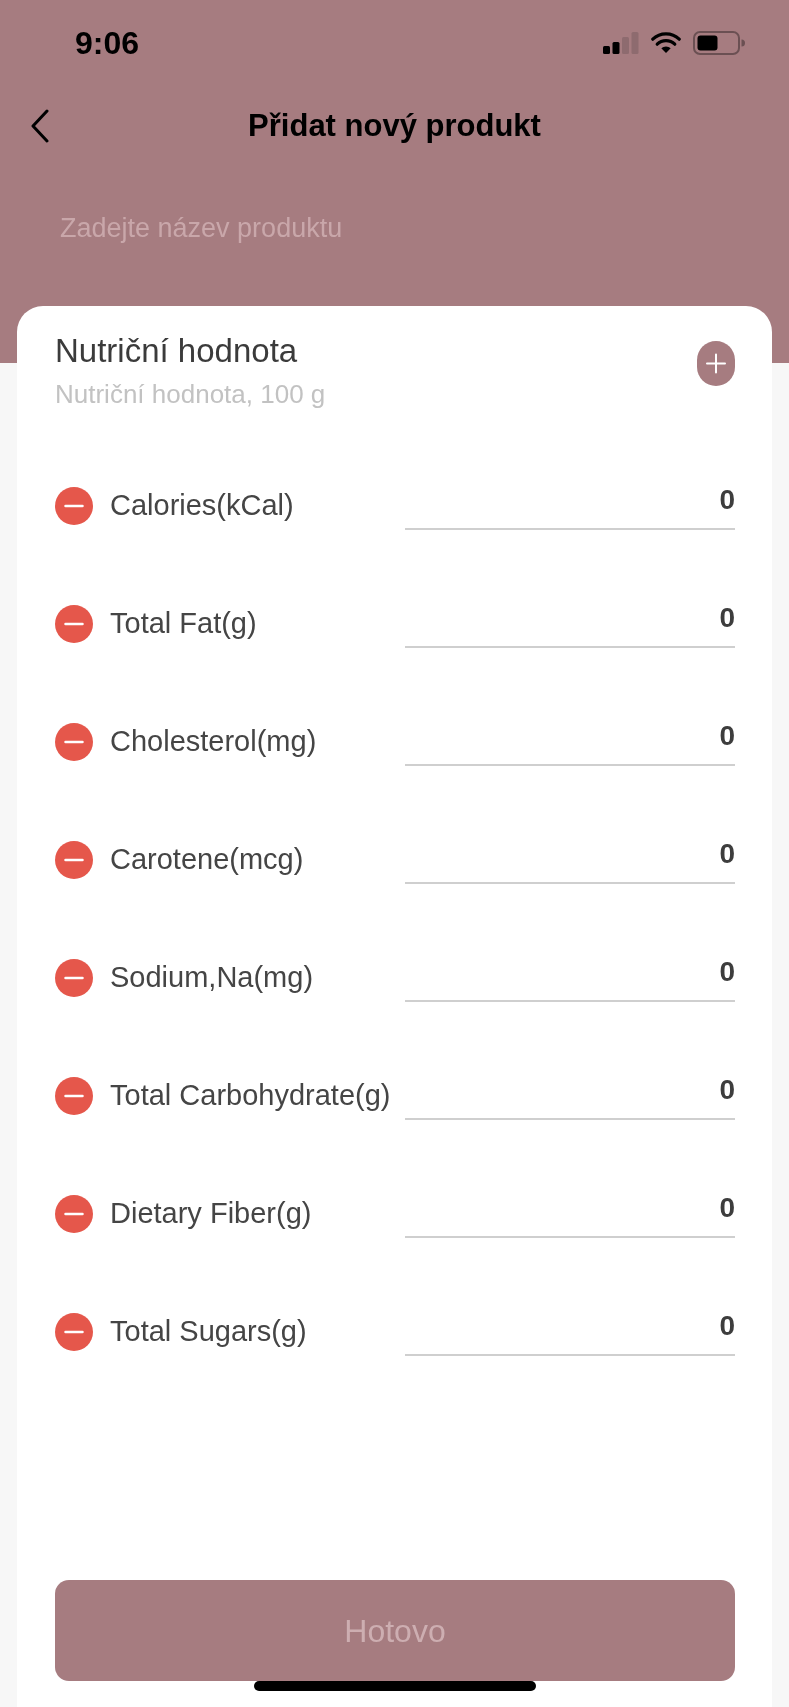 Image resolution: width=789 pixels, height=1707 pixels. What do you see at coordinates (666, 43) in the screenshot?
I see `wifi-icon` at bounding box center [666, 43].